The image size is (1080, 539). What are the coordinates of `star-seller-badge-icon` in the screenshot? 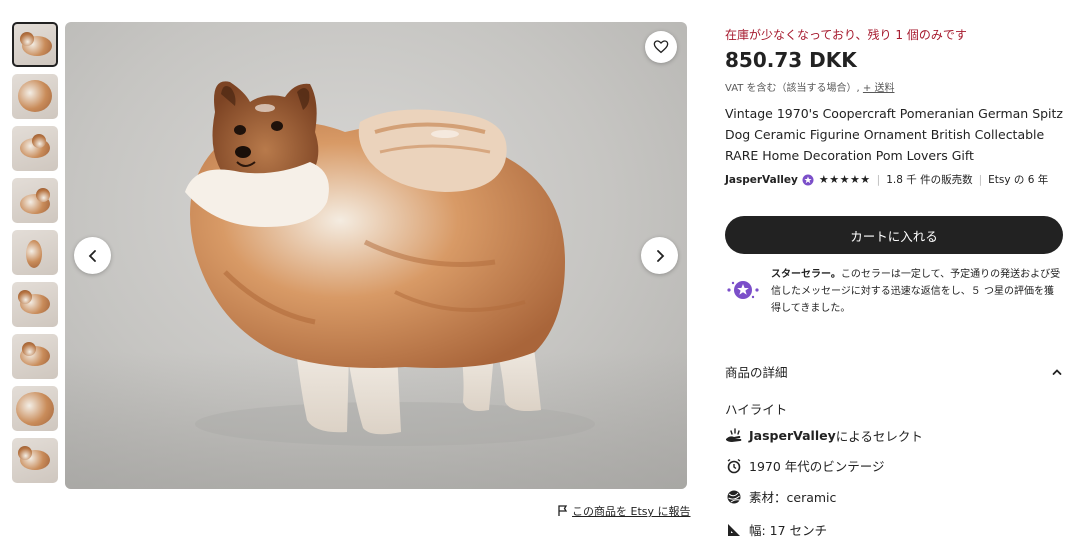 It's located at (743, 290).